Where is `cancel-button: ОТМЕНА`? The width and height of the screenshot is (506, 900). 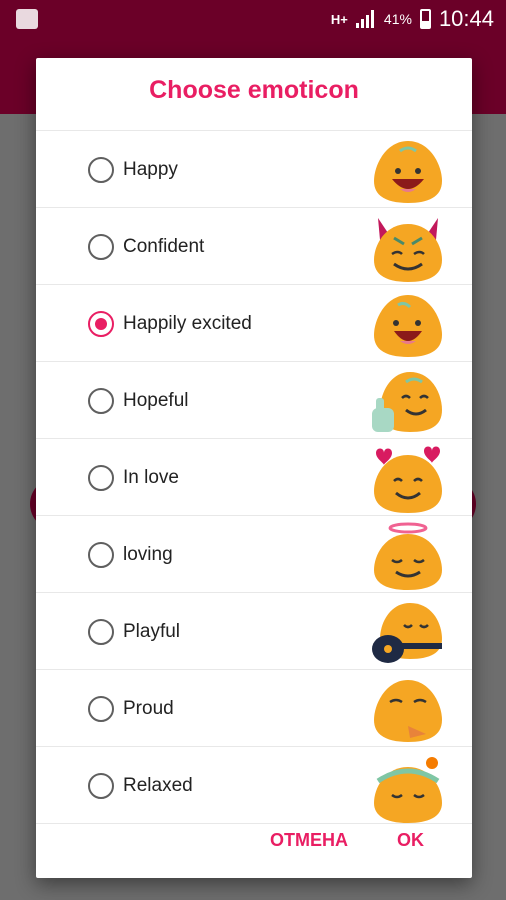
cancel-button: ОТМЕНА is located at coordinates (309, 840).